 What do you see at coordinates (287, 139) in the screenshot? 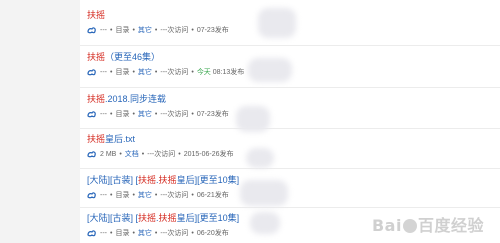
I see `result-title-link: 扶摇皇后.txt` at bounding box center [287, 139].